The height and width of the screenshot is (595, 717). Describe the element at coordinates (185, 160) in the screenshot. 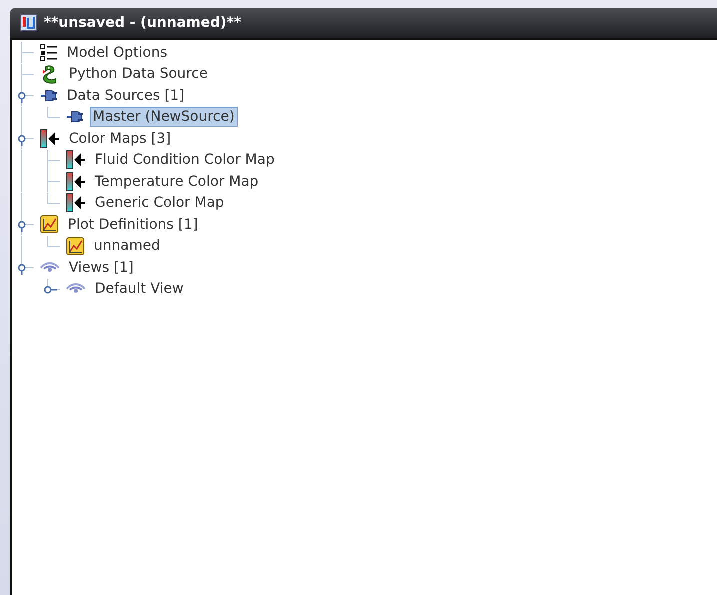

I see `tree-item: Fluid Condition Color Map` at that location.